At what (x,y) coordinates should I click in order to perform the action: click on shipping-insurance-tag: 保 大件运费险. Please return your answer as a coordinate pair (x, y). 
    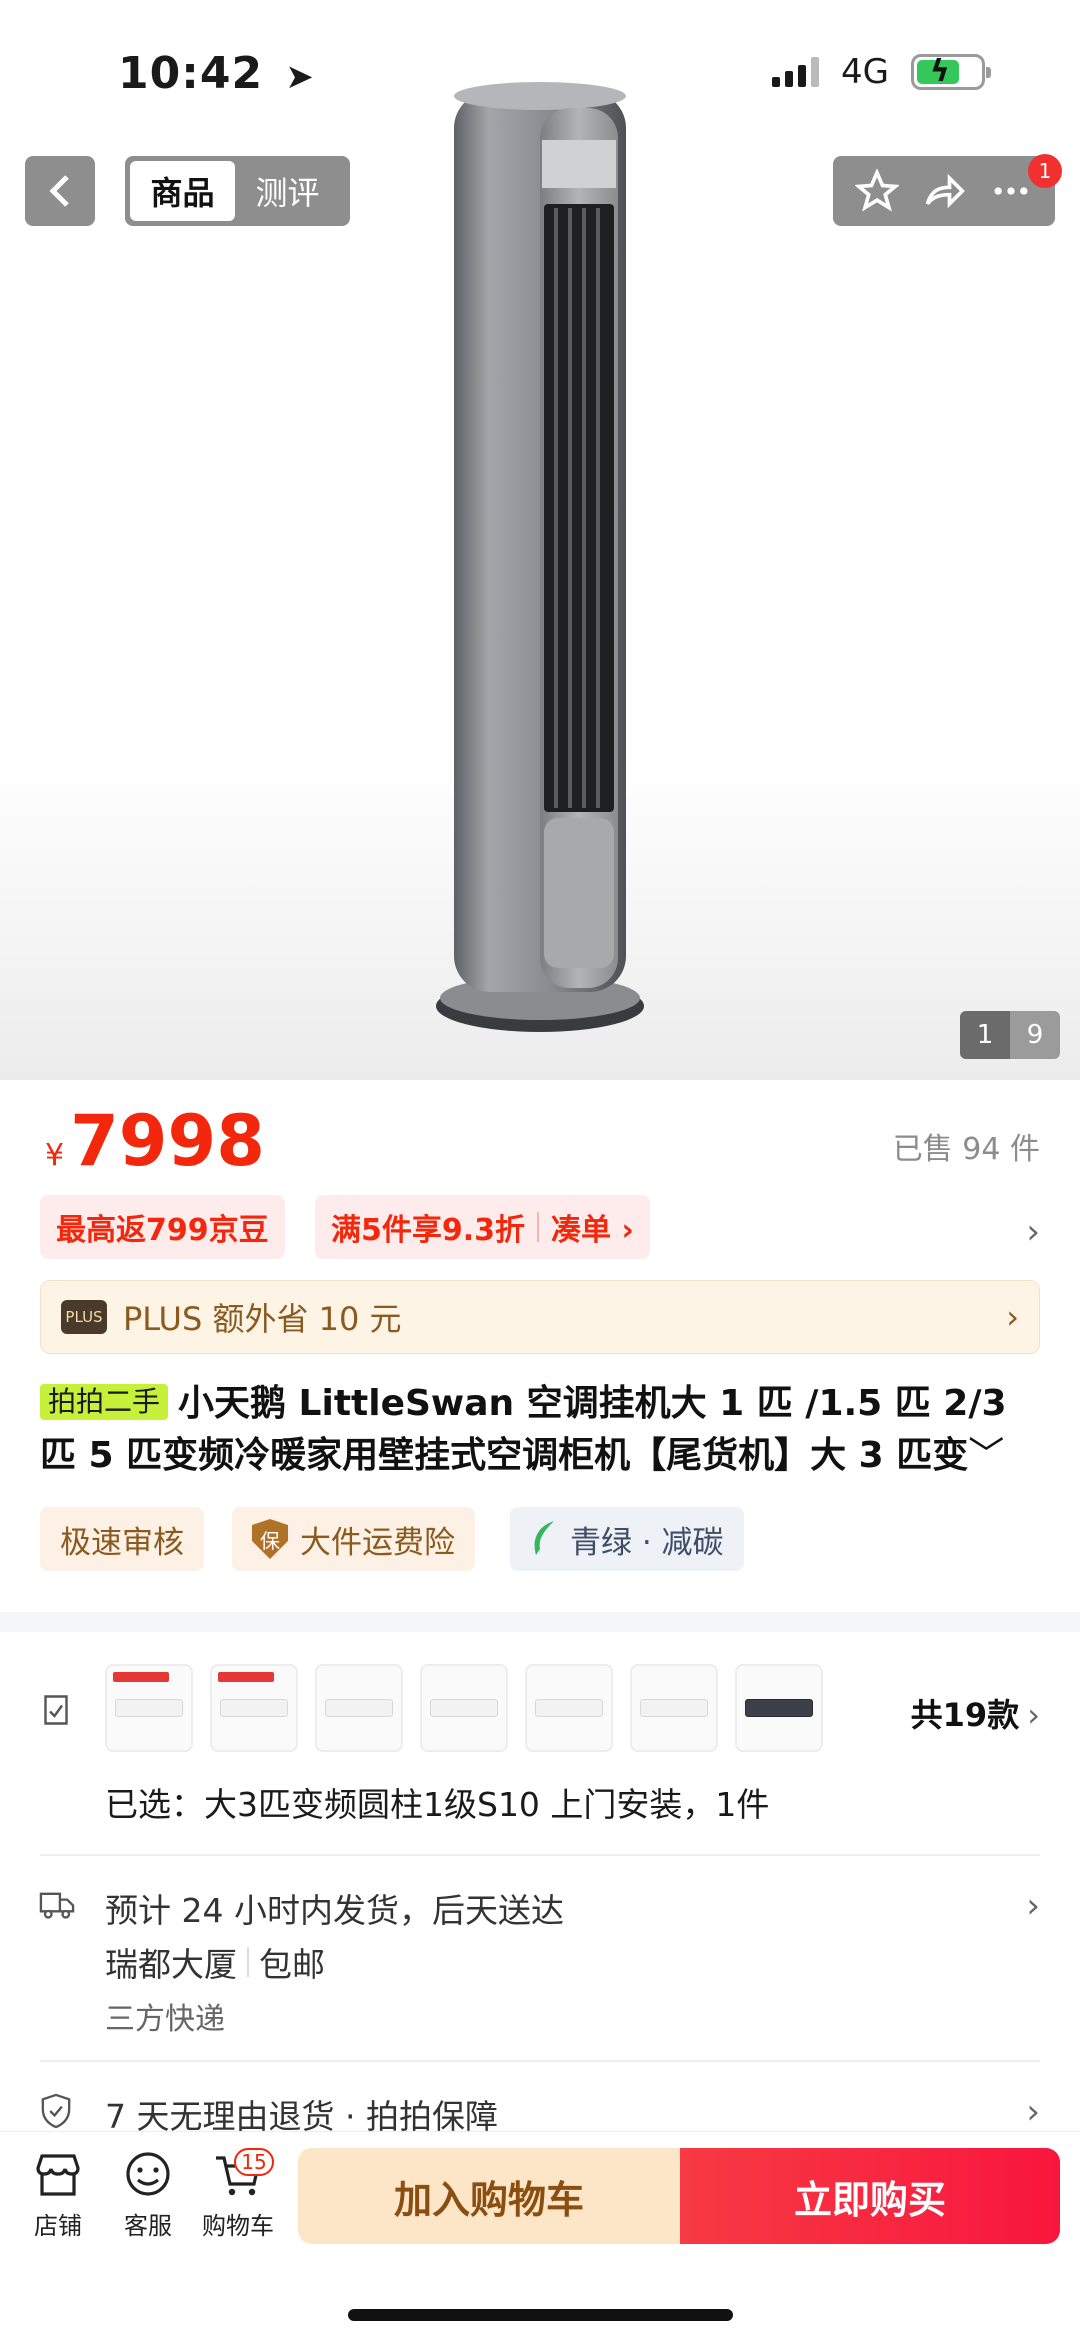
    Looking at the image, I should click on (353, 1539).